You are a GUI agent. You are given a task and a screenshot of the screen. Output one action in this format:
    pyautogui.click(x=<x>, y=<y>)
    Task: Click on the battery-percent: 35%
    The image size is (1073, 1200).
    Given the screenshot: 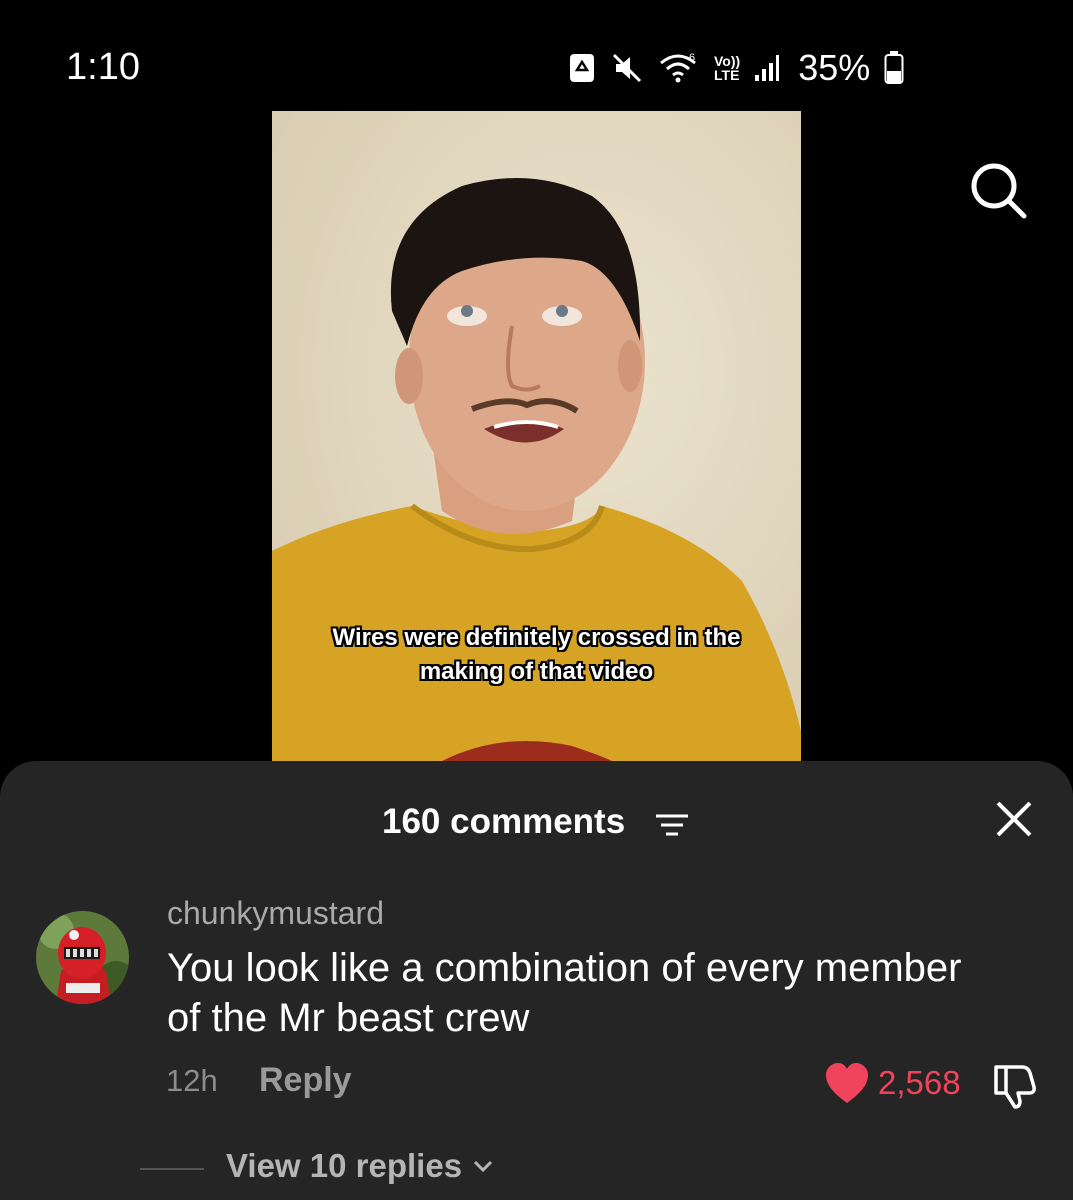 What is the action you would take?
    pyautogui.click(x=834, y=67)
    